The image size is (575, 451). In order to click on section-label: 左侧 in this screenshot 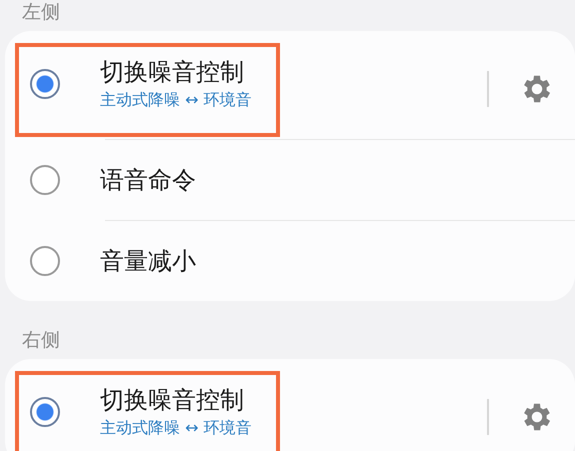, I will do `click(41, 12)`.